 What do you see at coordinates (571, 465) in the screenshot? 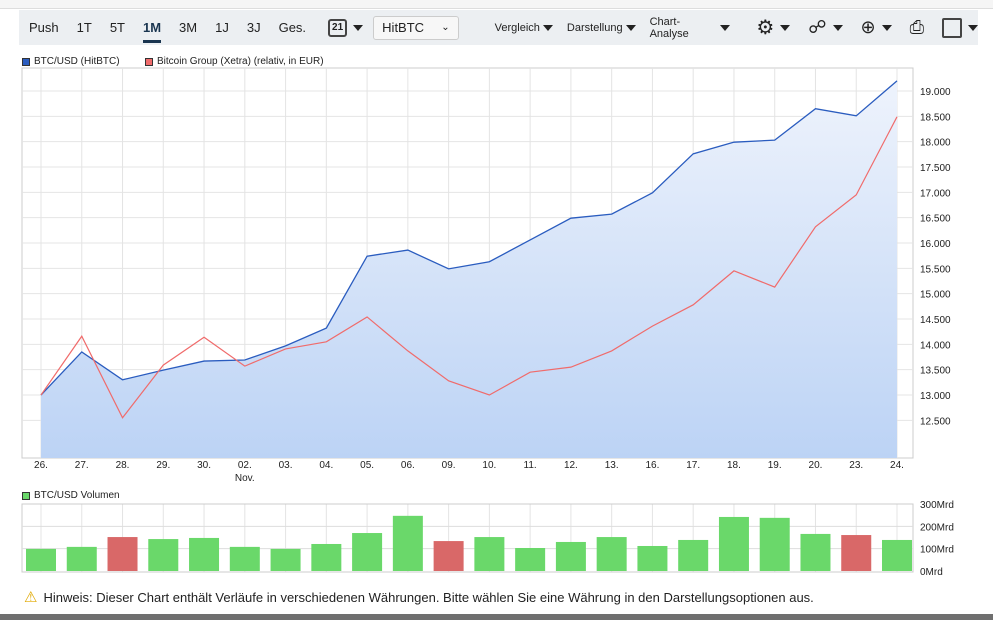
I see `x-tick-label: 12.` at bounding box center [571, 465].